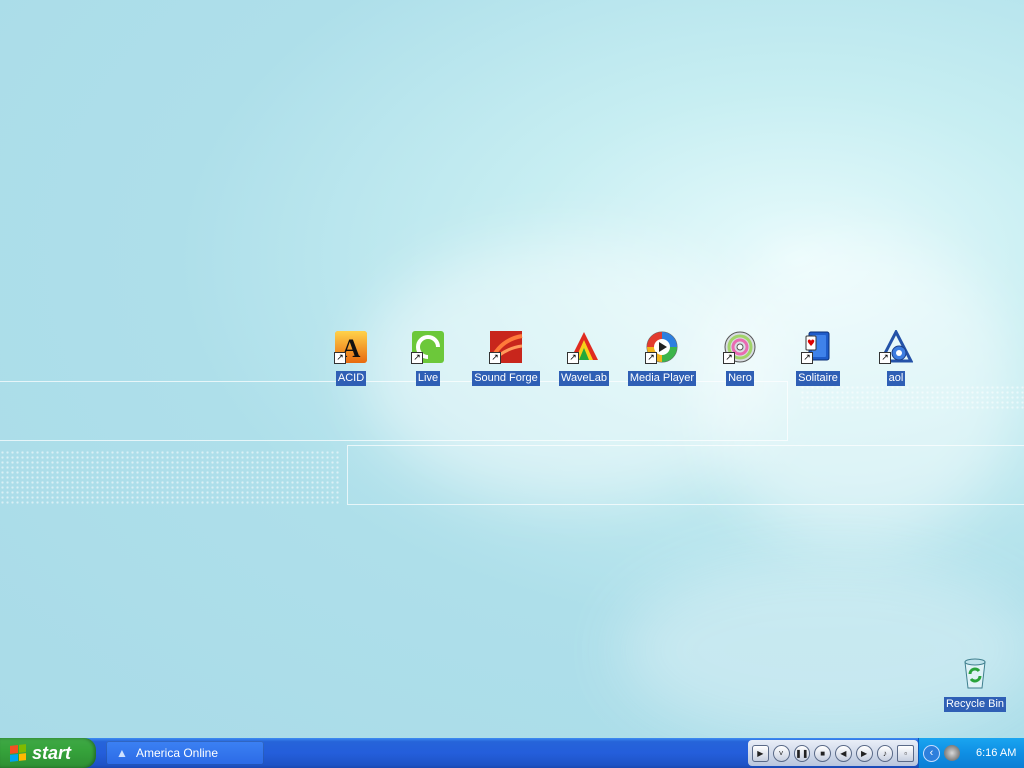 This screenshot has height=768, width=1024. Describe the element at coordinates (177, 753) in the screenshot. I see `taskbar-button-label: America Online` at that location.